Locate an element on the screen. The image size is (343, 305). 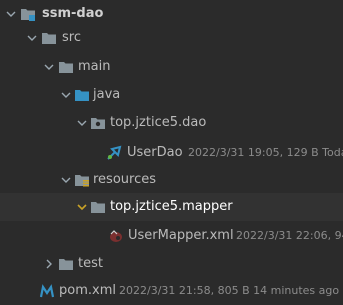
tree-item-label: main is located at coordinates (94, 66).